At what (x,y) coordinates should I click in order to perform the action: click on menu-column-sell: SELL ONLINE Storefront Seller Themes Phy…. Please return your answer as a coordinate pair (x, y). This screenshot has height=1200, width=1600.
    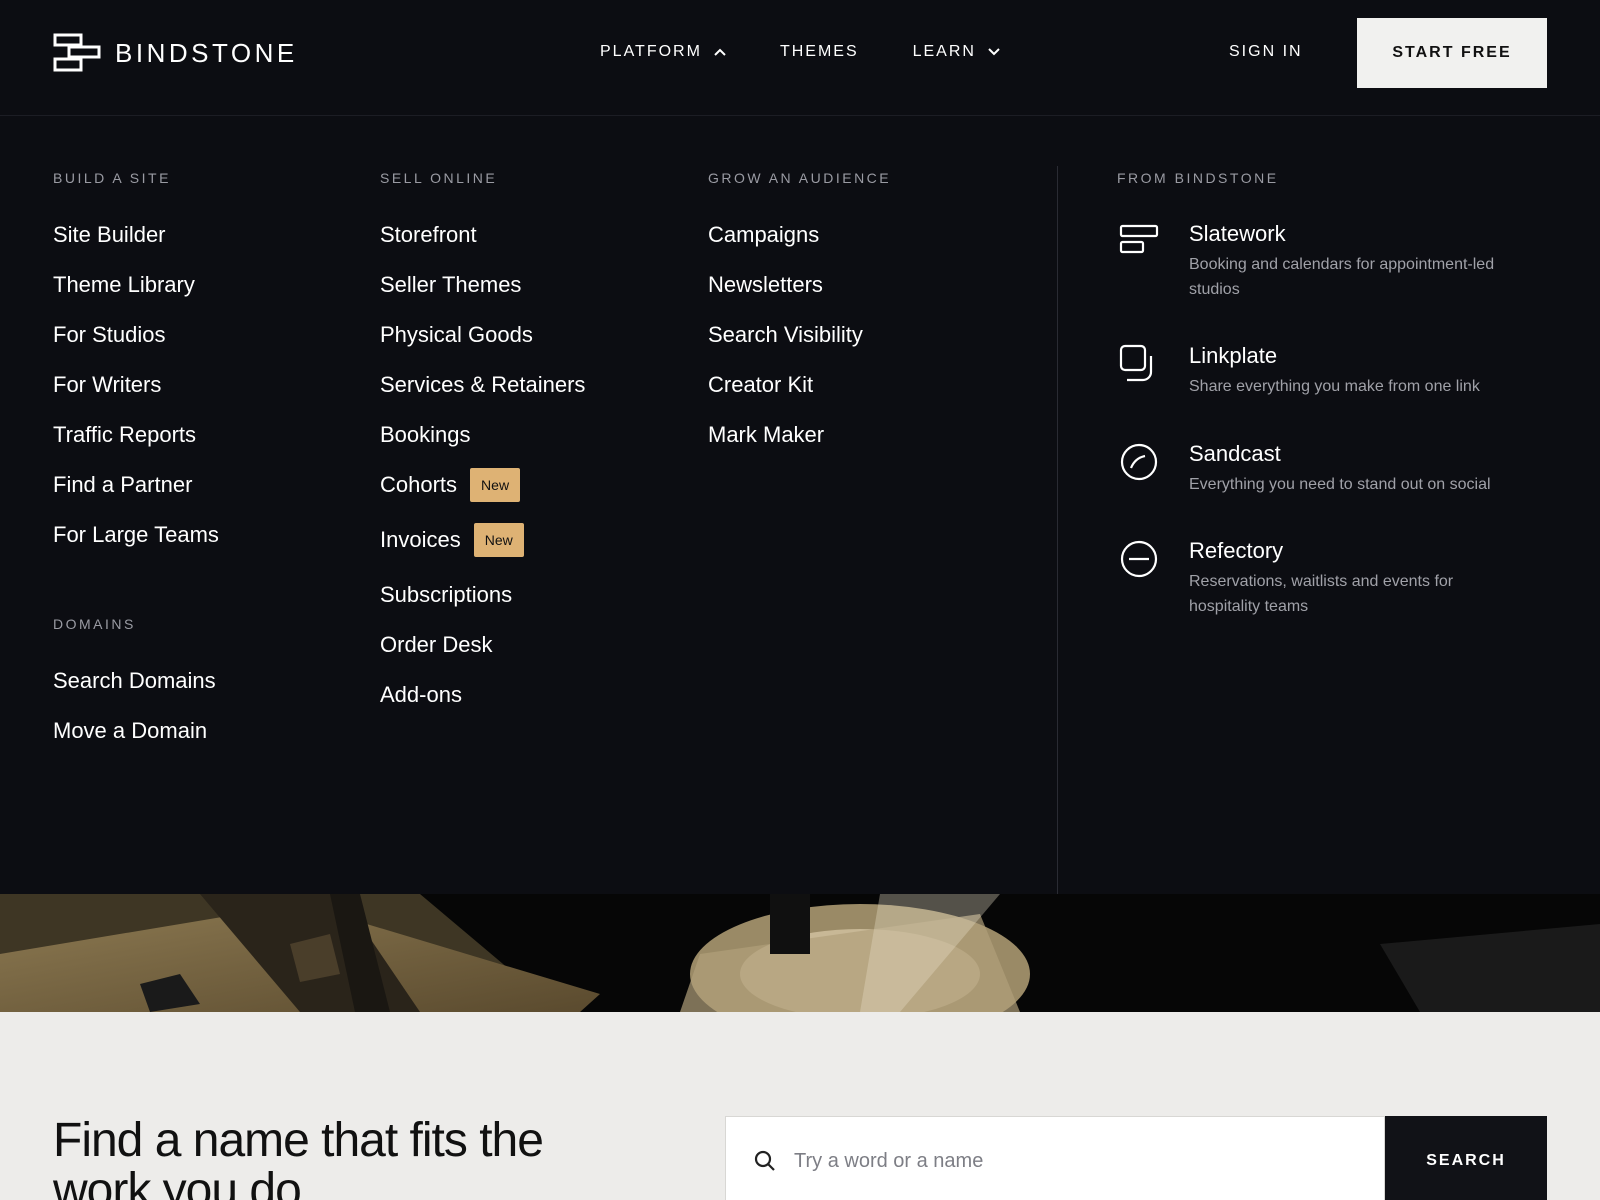
    Looking at the image, I should click on (482, 450).